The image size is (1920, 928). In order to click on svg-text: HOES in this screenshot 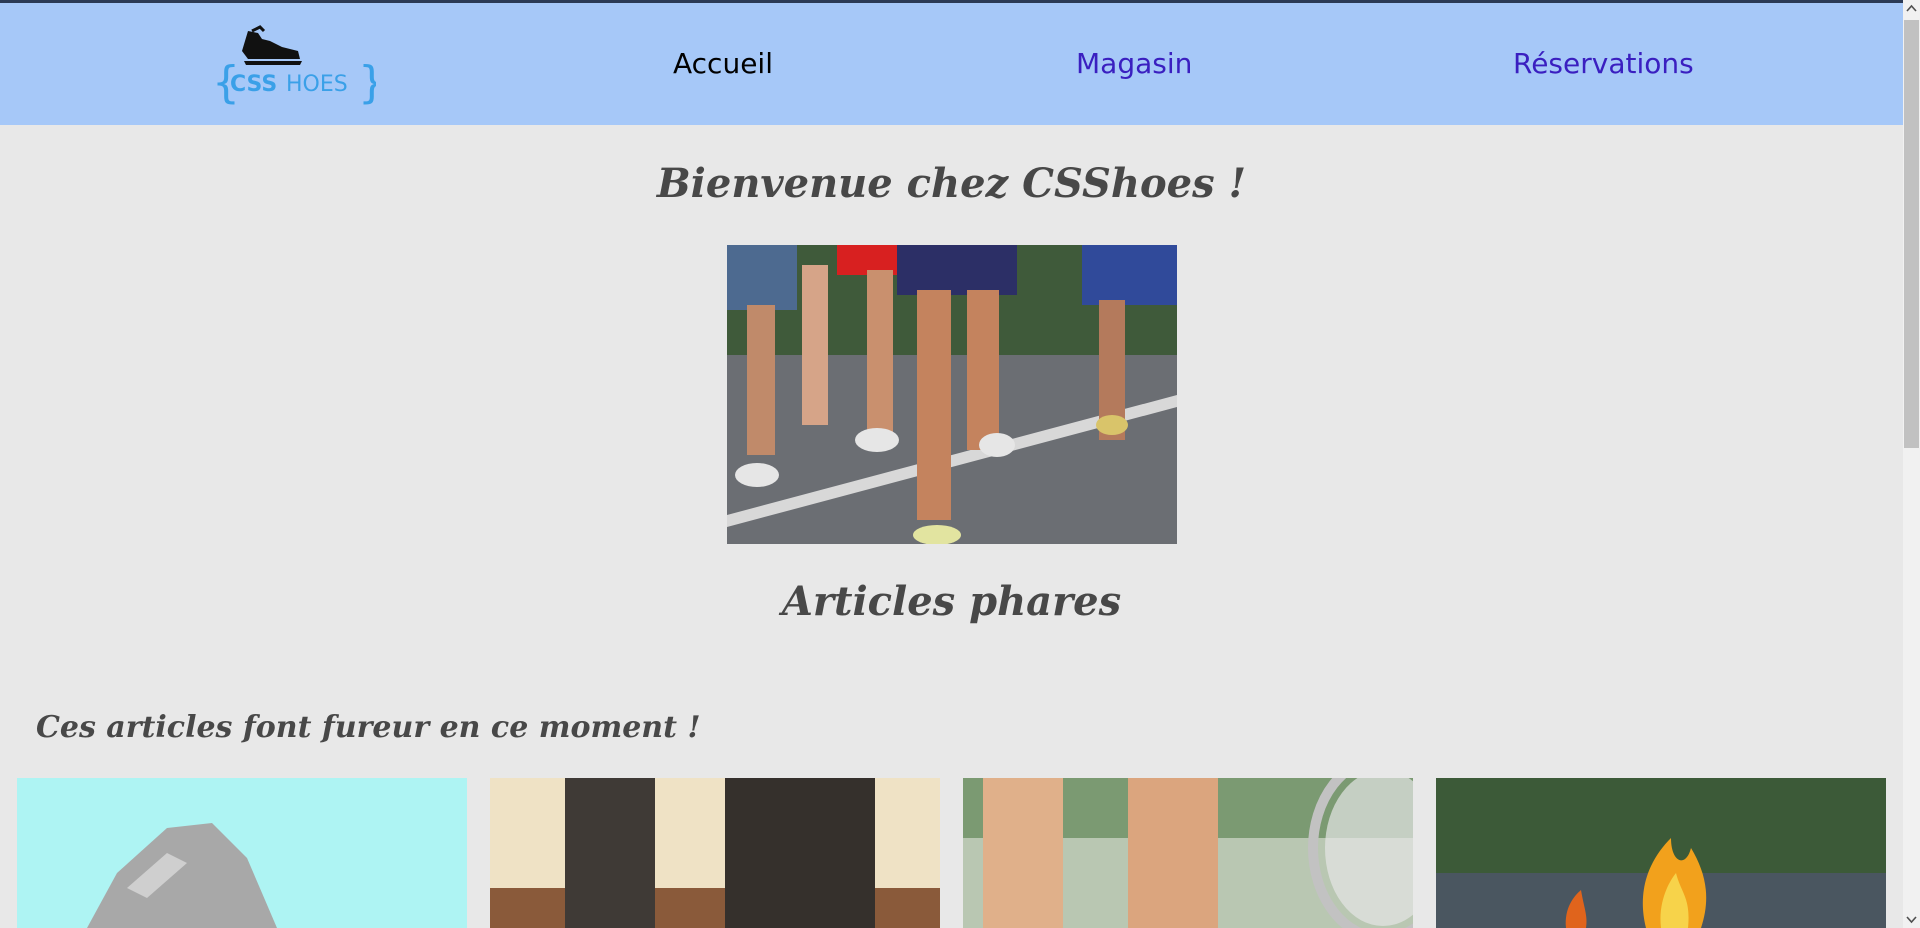, I will do `click(317, 84)`.